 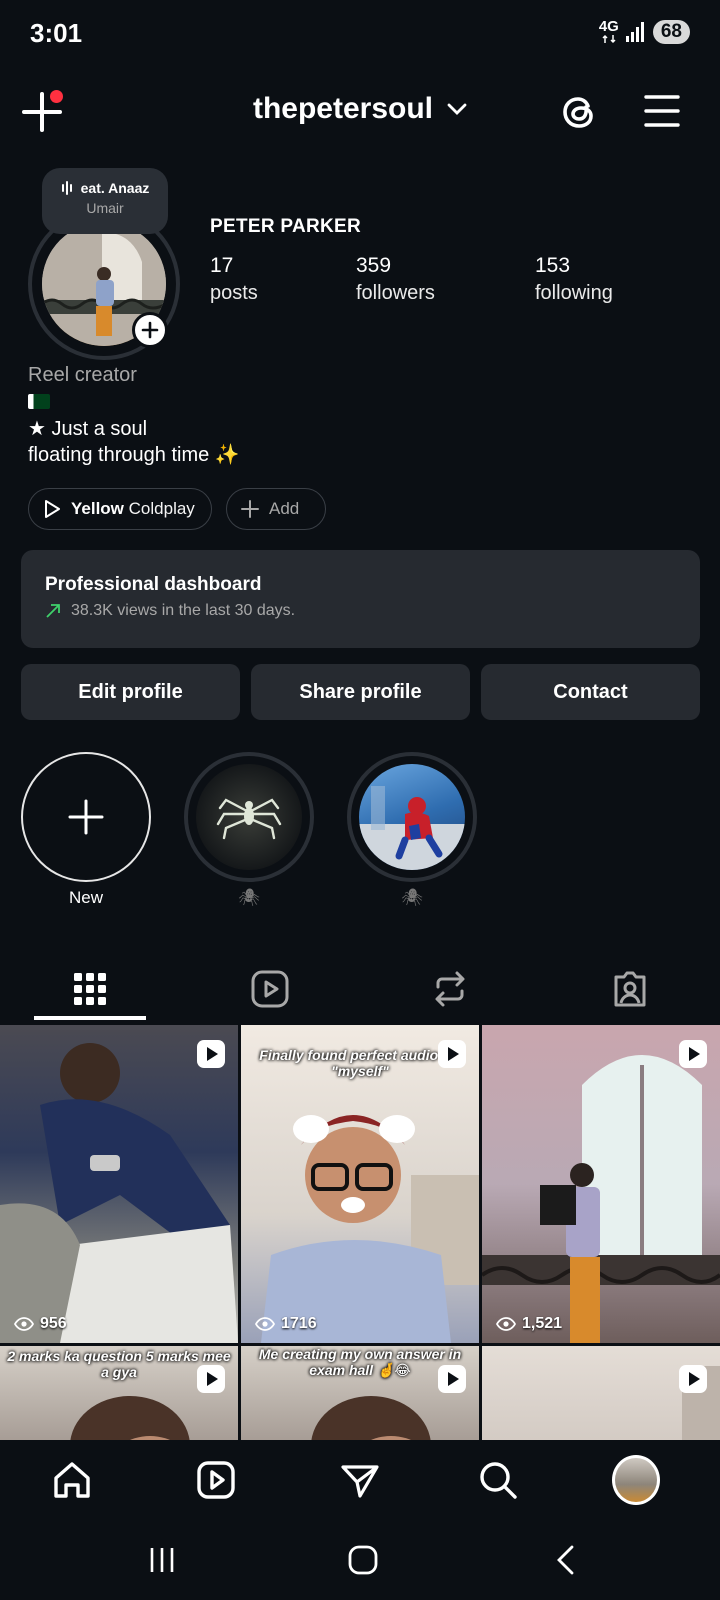 What do you see at coordinates (52, 509) in the screenshot?
I see `play-icon` at bounding box center [52, 509].